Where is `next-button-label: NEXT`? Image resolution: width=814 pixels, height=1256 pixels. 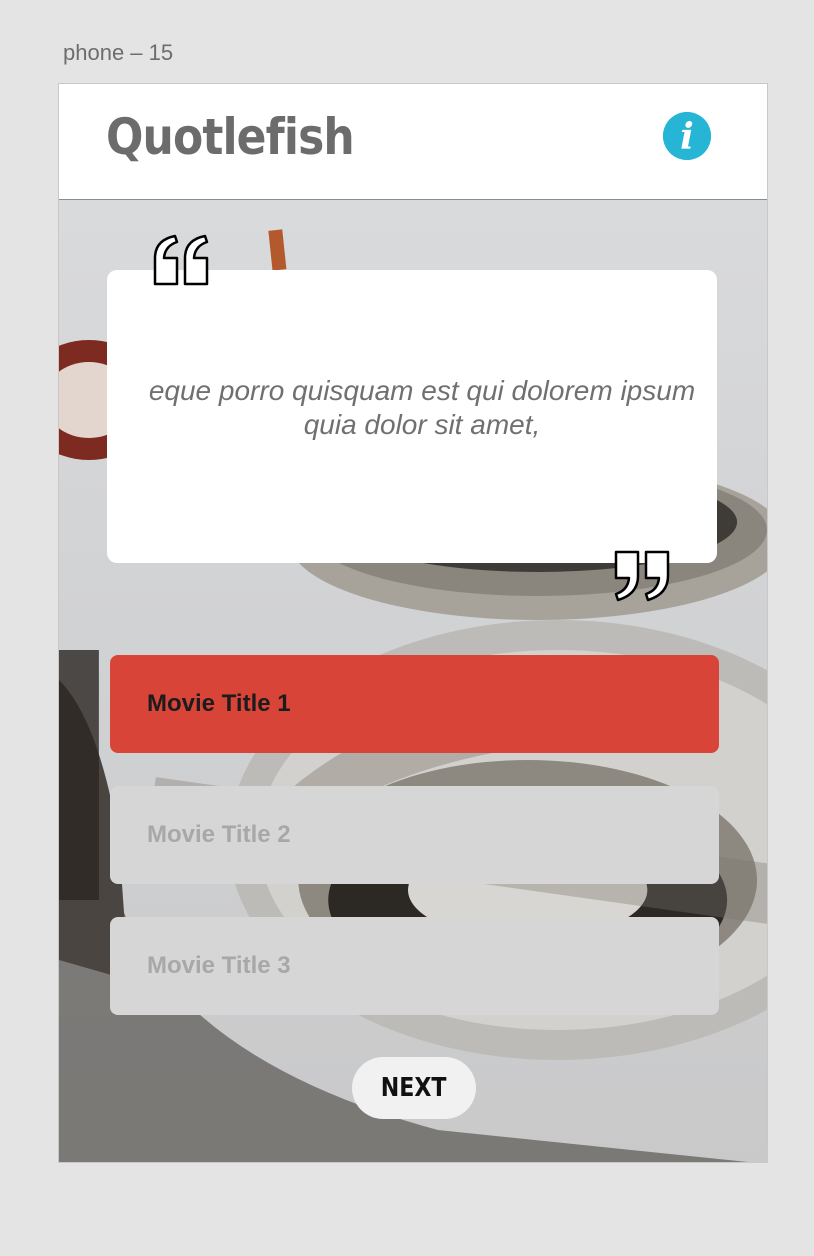
next-button-label: NEXT is located at coordinates (414, 1088).